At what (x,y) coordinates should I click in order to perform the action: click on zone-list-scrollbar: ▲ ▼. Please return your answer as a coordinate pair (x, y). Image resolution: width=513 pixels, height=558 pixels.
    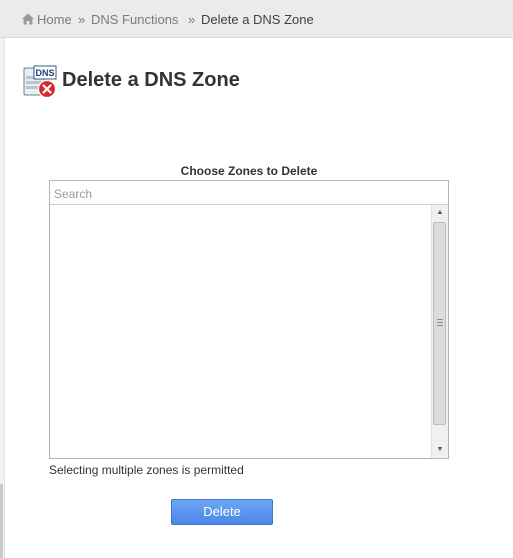
    Looking at the image, I should click on (439, 331).